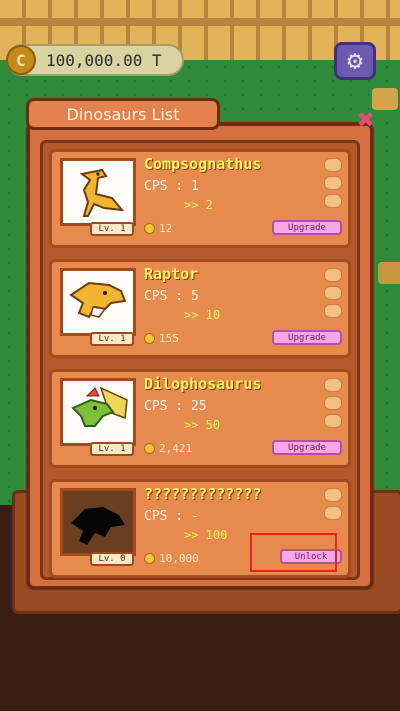  Describe the element at coordinates (123, 114) in the screenshot. I see `panel-title: Dinosaurs List` at that location.